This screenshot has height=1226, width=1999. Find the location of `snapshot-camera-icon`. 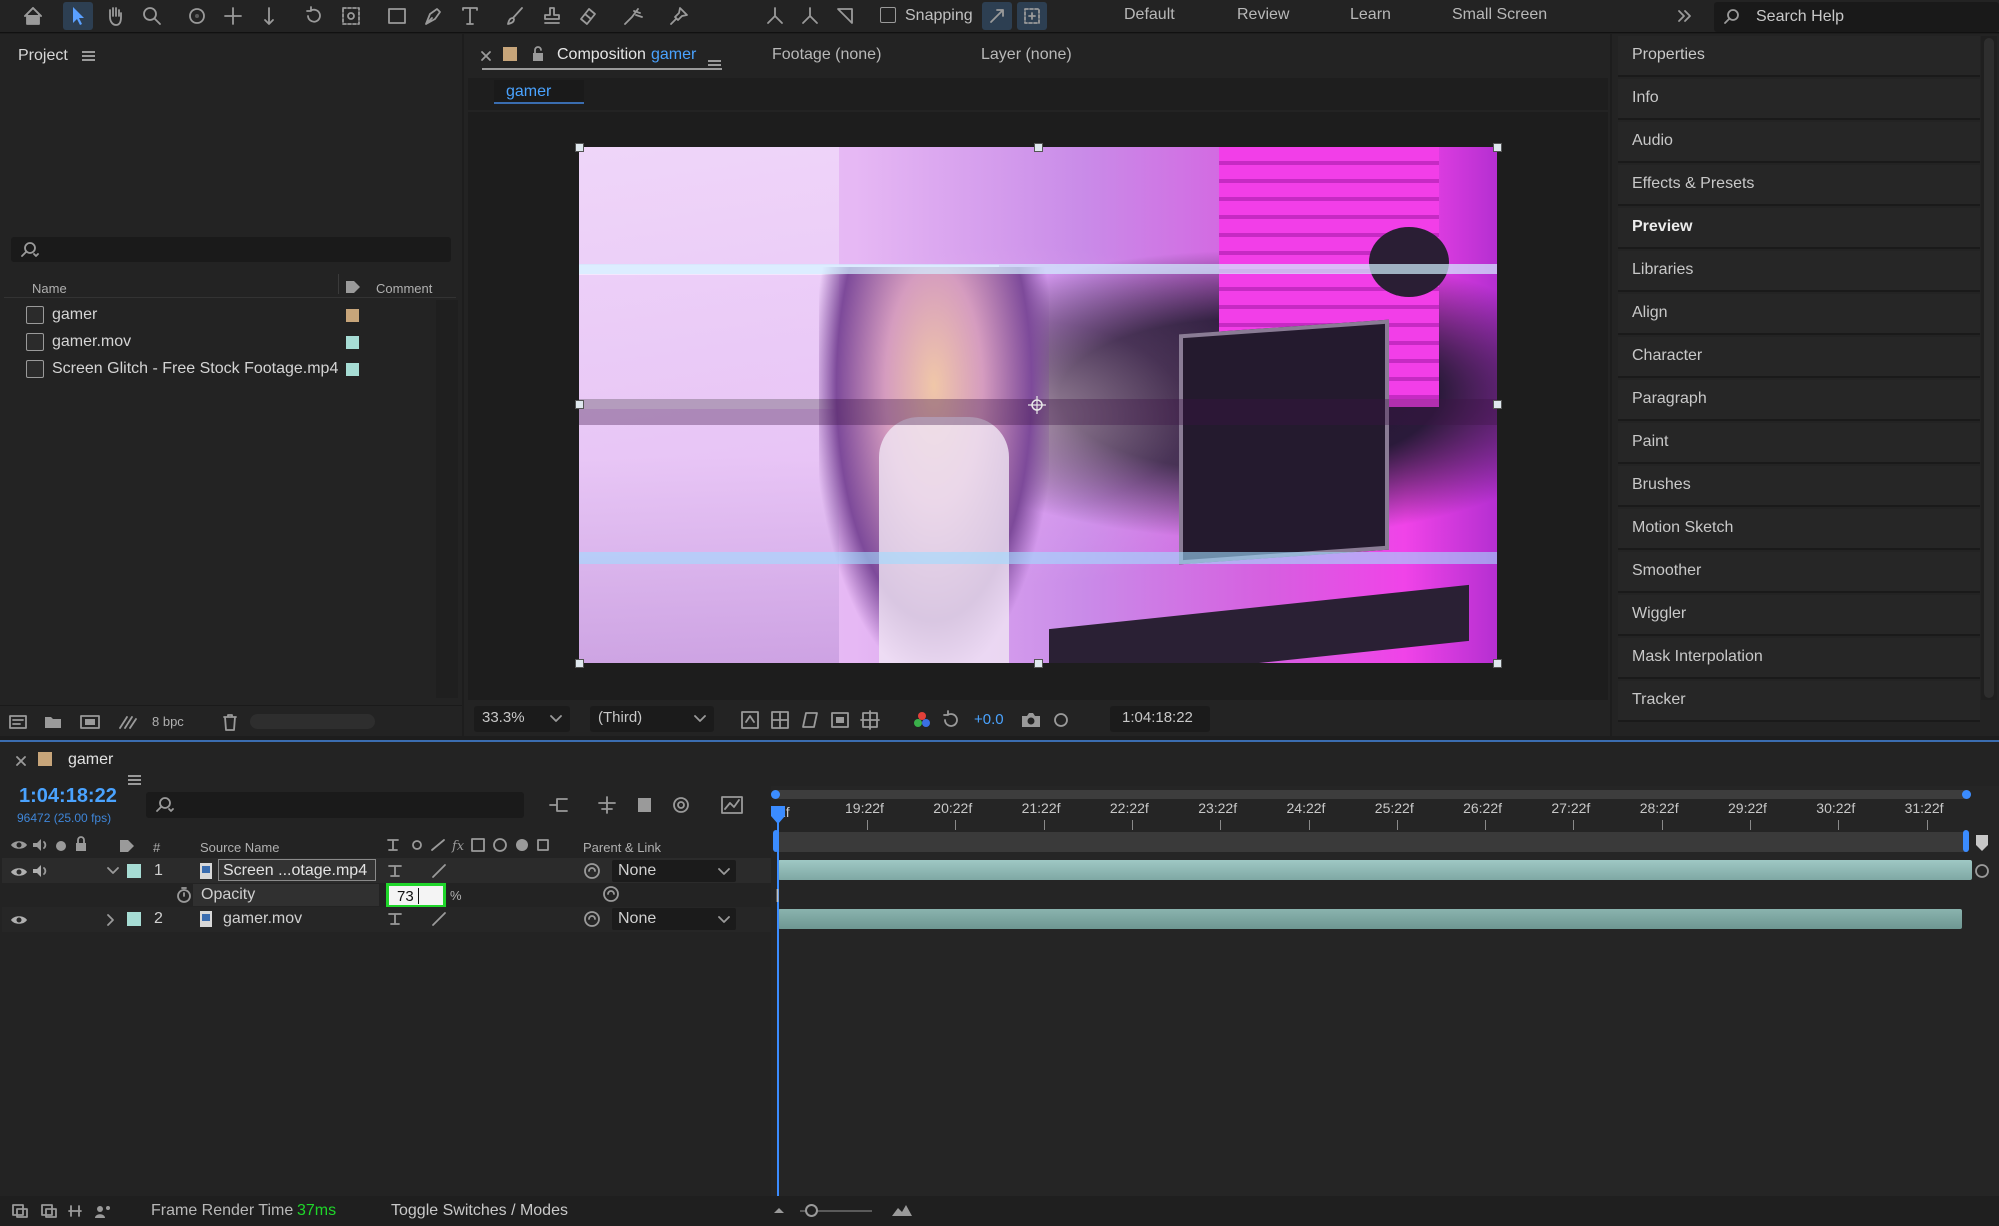

snapshot-camera-icon is located at coordinates (1031, 720).